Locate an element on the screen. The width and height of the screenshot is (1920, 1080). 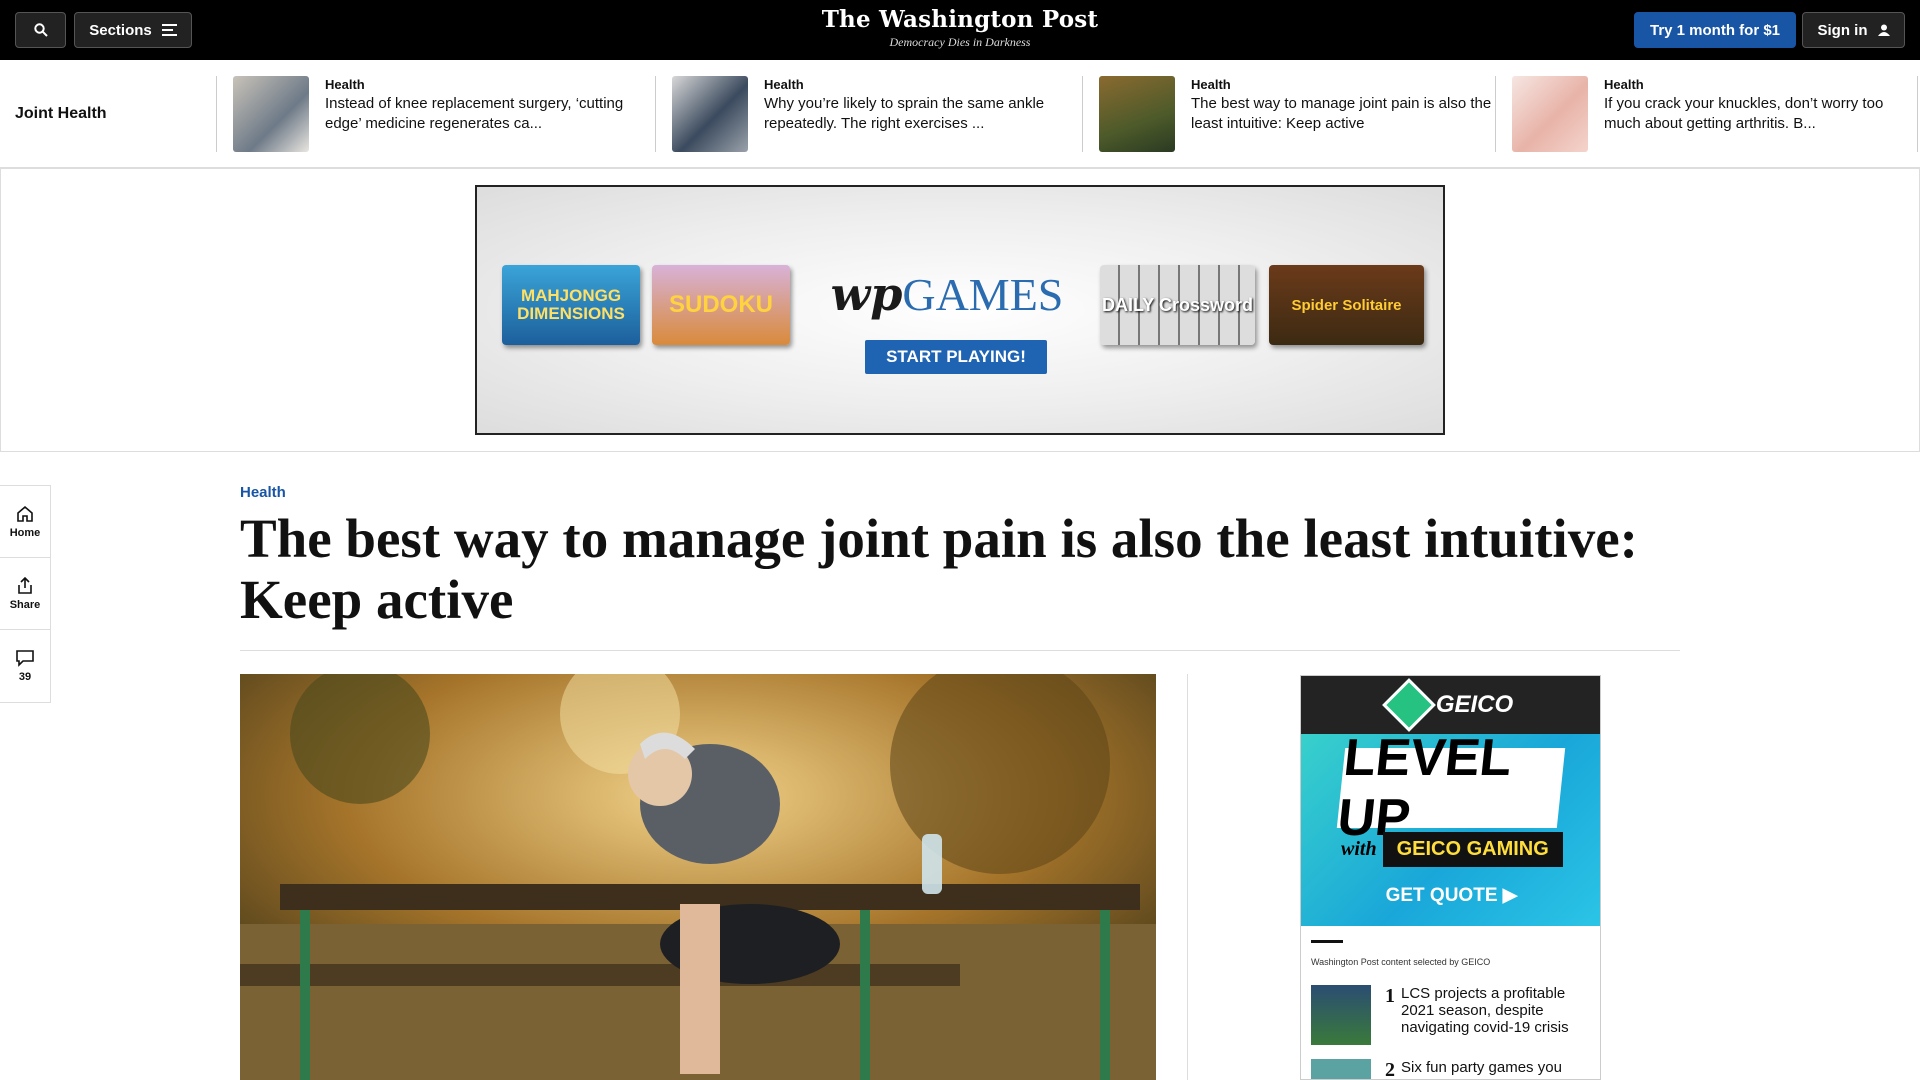
strip-title: Joint Health is located at coordinates (61, 114).